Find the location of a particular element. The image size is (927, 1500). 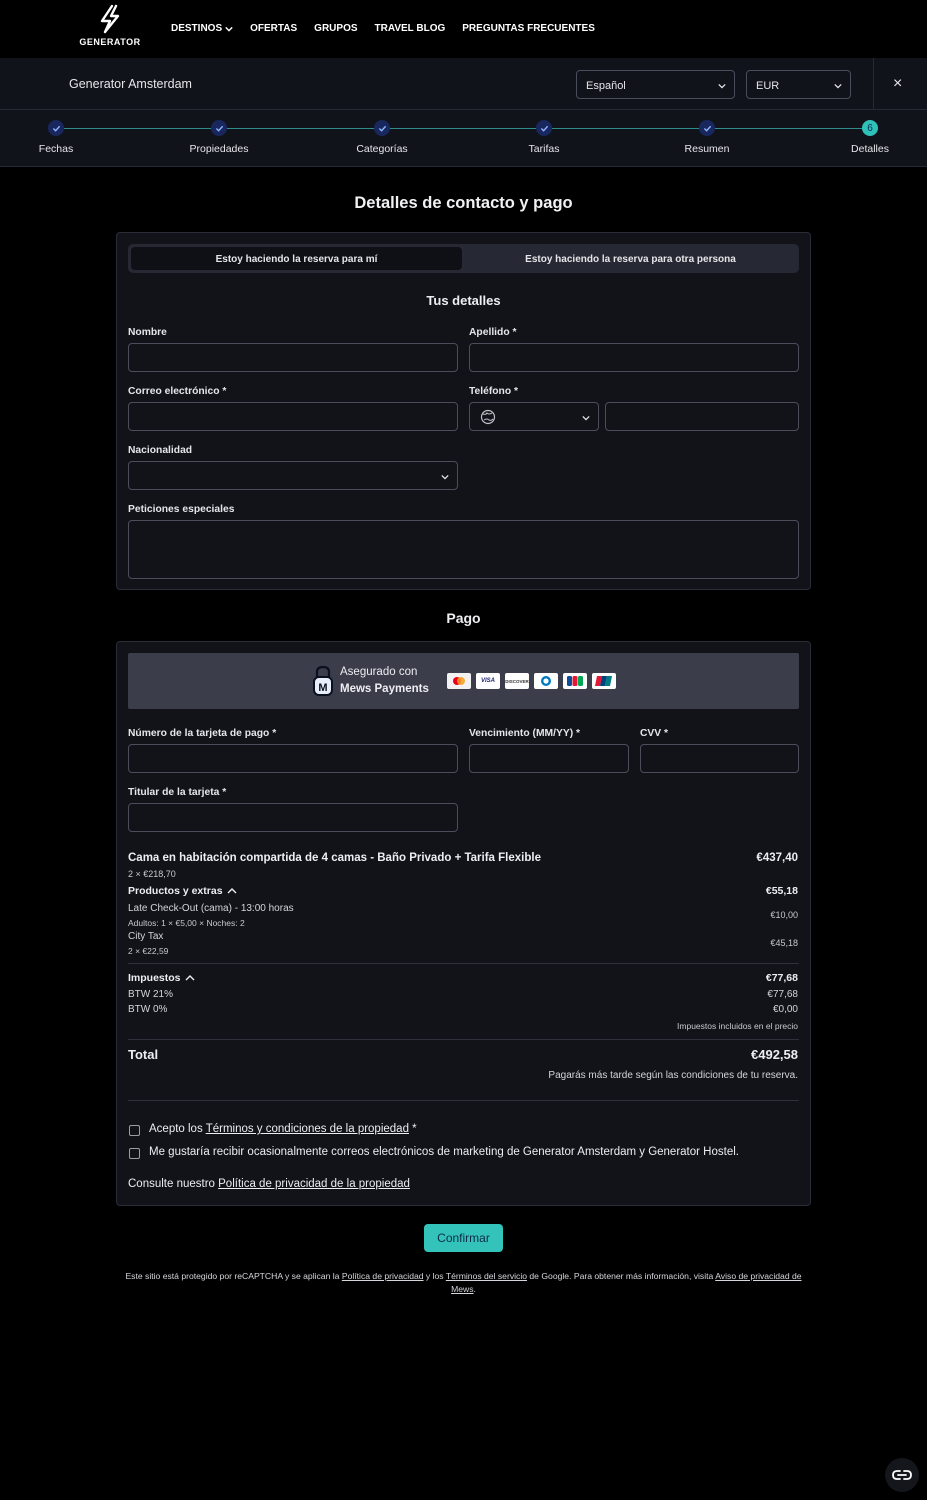

google-terms-link: Términos del servicio is located at coordinates (486, 1276).